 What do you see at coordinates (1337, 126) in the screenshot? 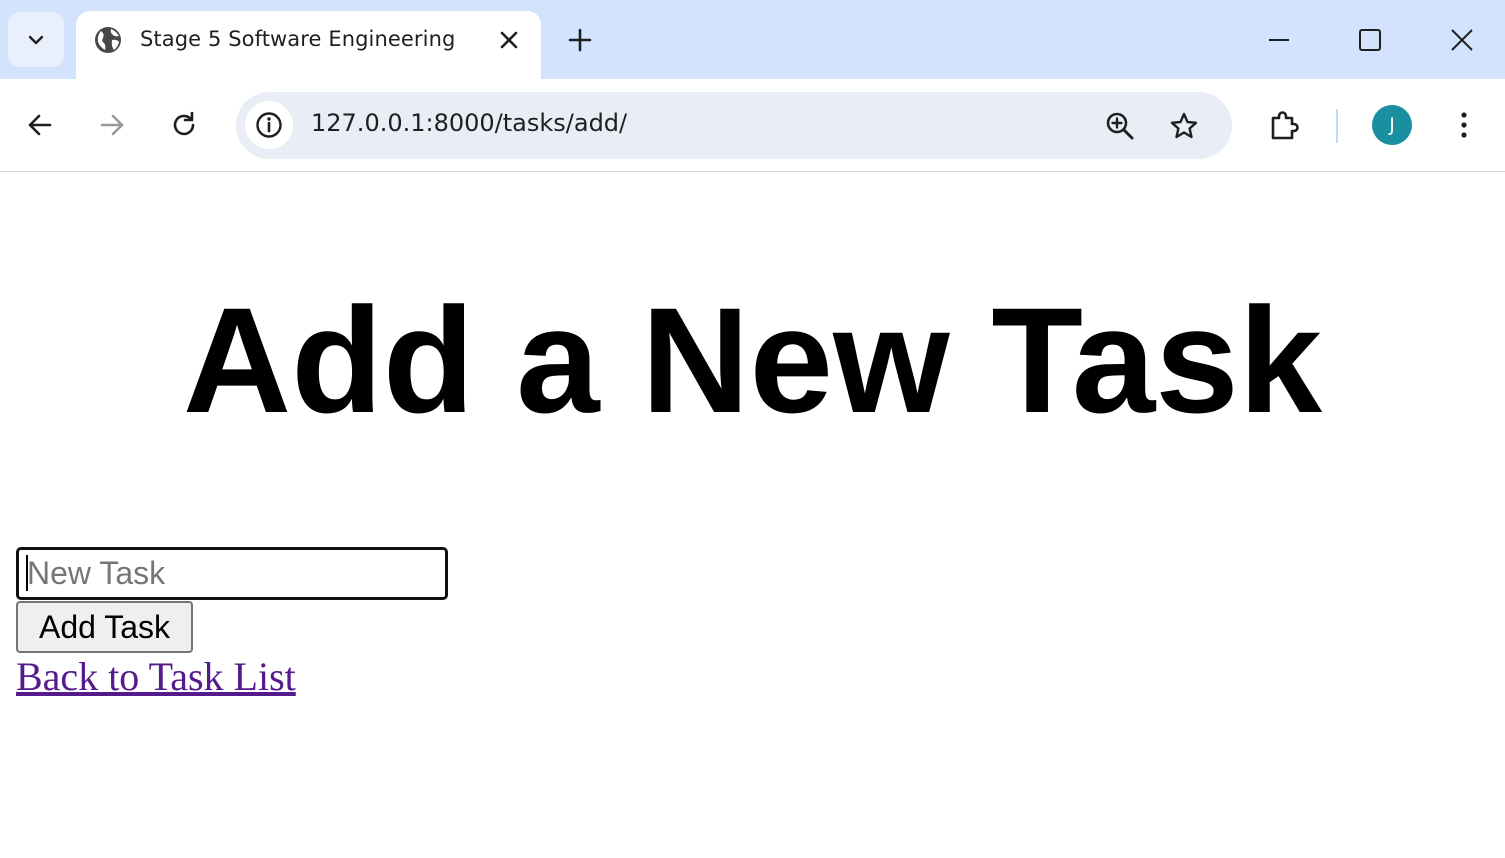
I see `toolbar-separator` at bounding box center [1337, 126].